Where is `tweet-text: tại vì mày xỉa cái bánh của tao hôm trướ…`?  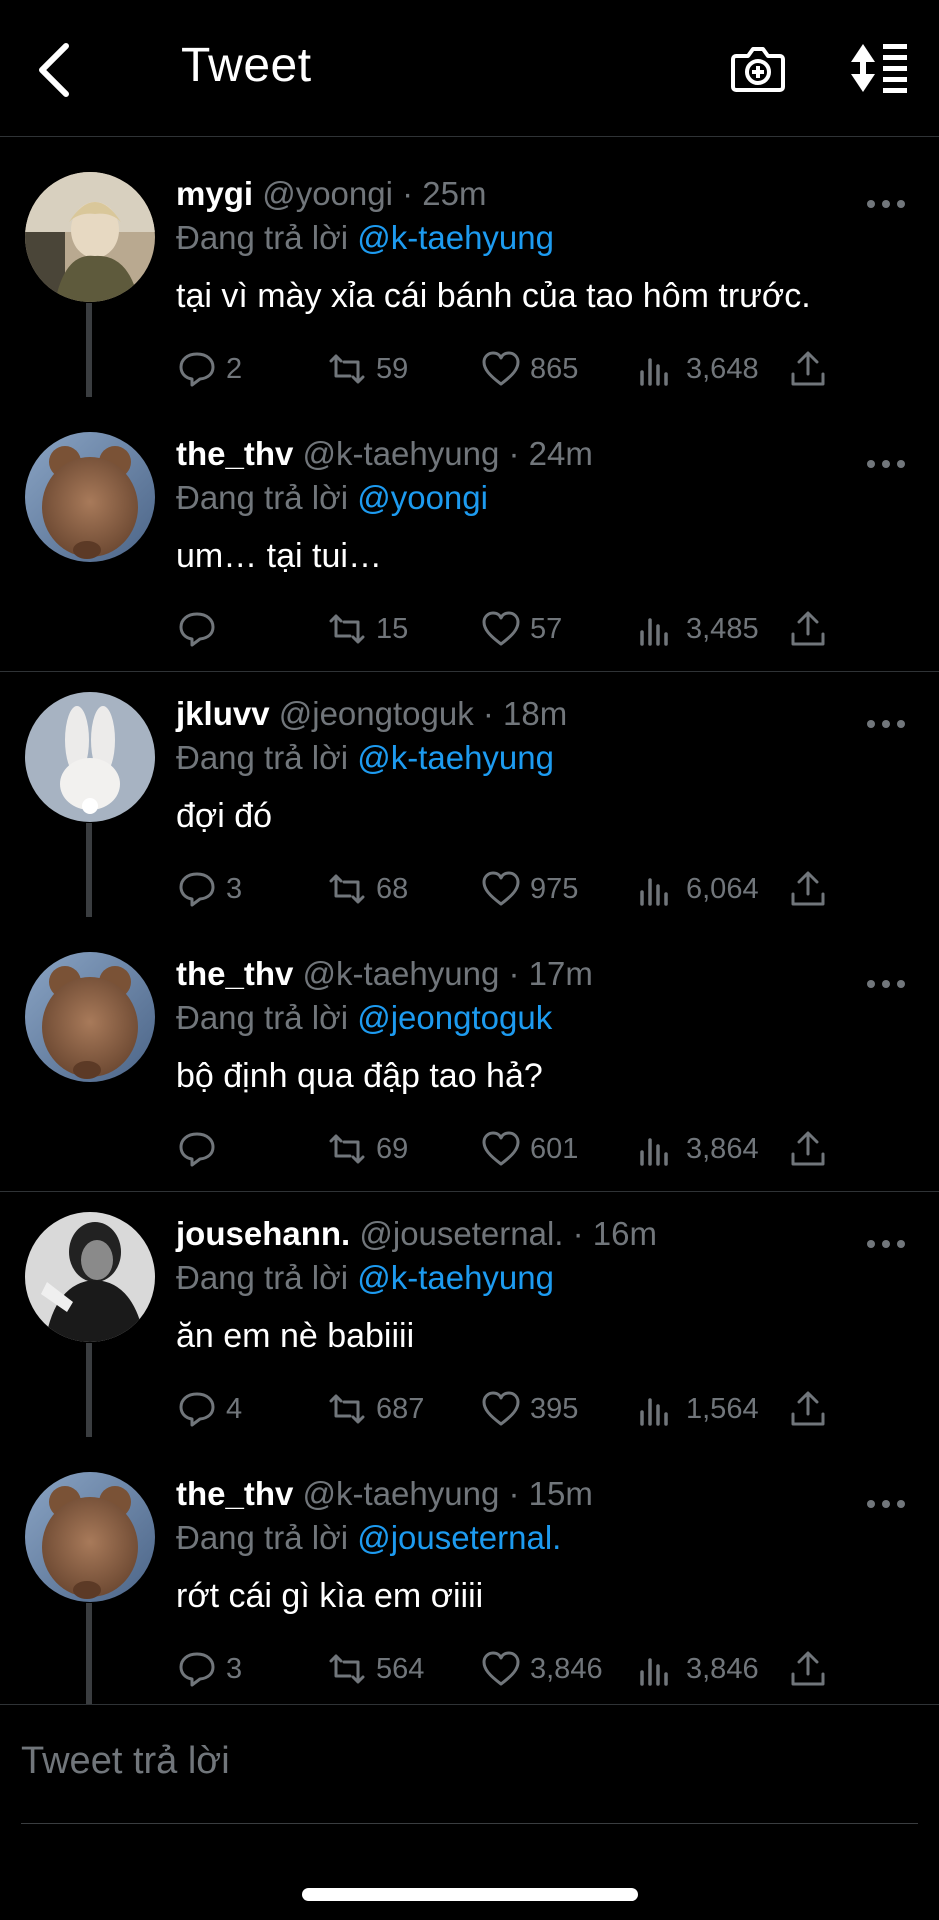 tweet-text: tại vì mày xỉa cái bánh của tao hôm trướ… is located at coordinates (493, 296).